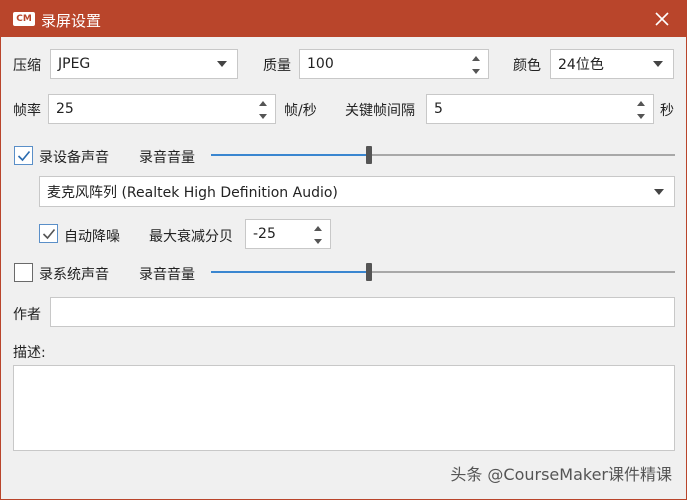 The width and height of the screenshot is (687, 500). I want to click on max-decay-value: -25, so click(264, 234).